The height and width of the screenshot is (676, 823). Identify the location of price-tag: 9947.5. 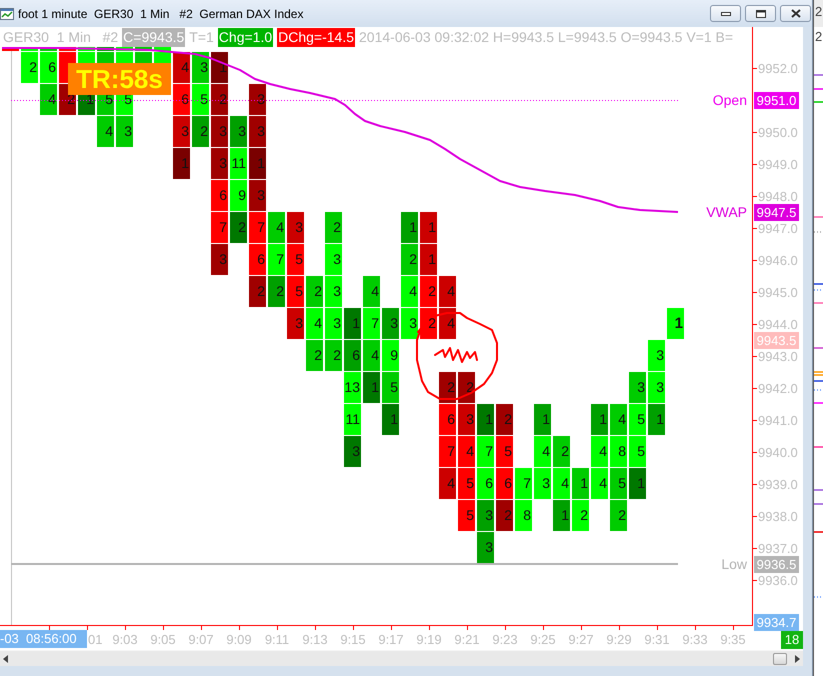
(776, 212).